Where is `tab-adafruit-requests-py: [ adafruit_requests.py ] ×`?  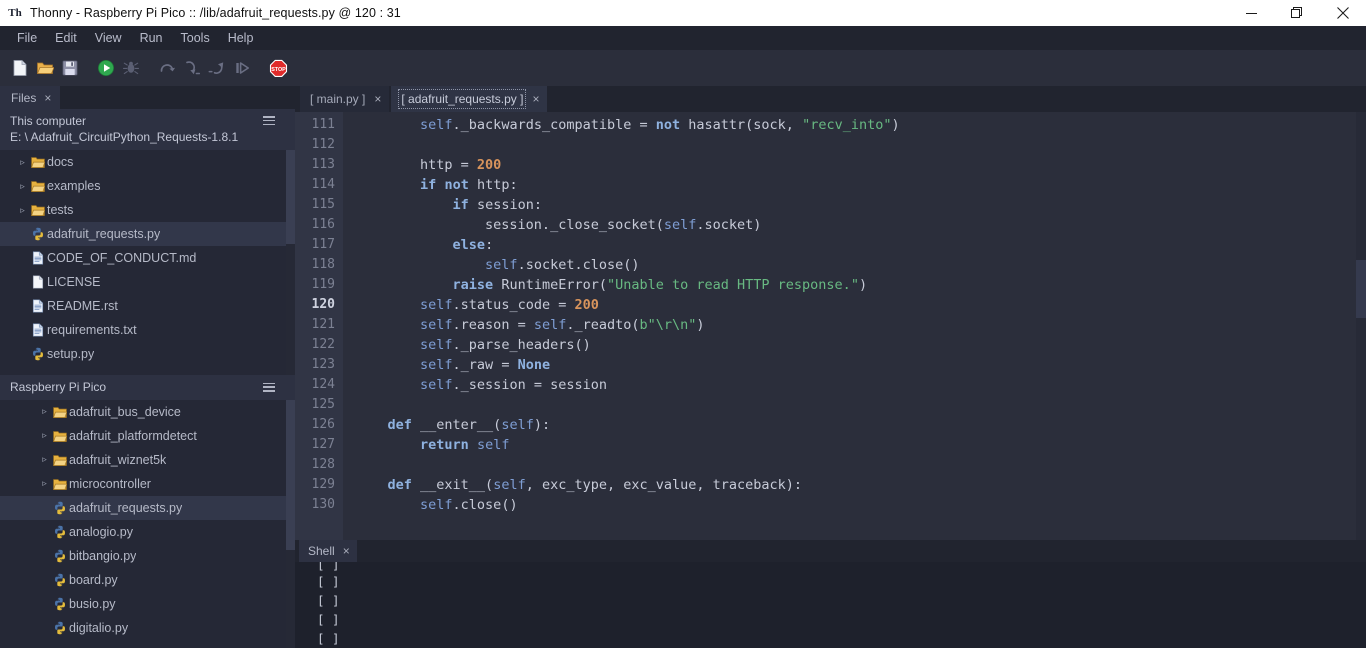
tab-adafruit-requests-py: [ adafruit_requests.py ] × is located at coordinates (469, 99).